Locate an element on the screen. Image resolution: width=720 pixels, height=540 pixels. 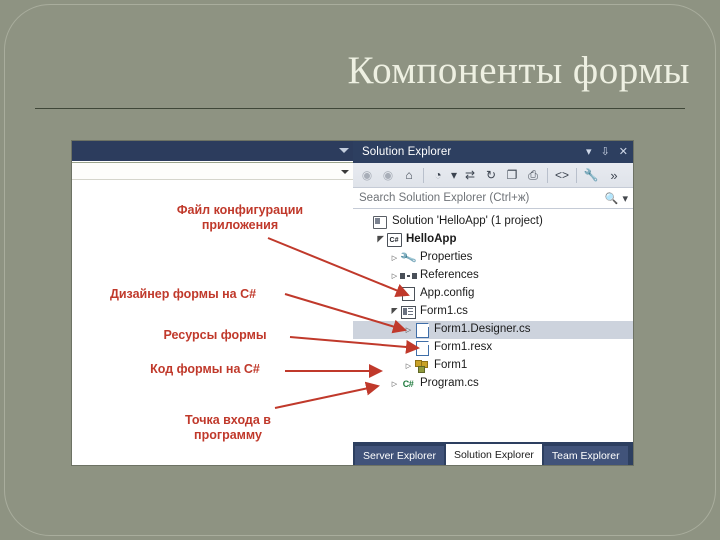
pin-button: ⇩ is located at coordinates (605, 152).